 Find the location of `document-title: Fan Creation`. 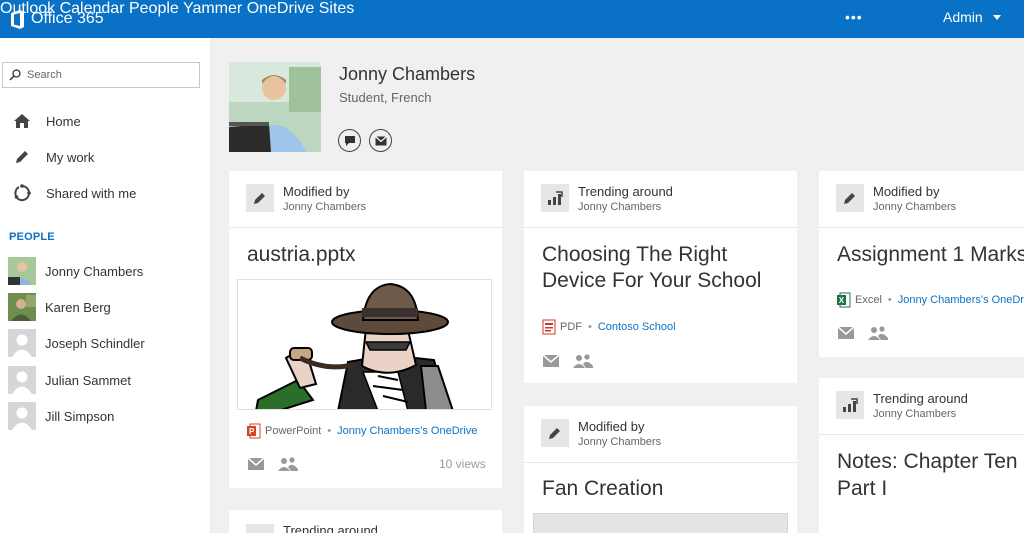

document-title: Fan Creation is located at coordinates (602, 488).